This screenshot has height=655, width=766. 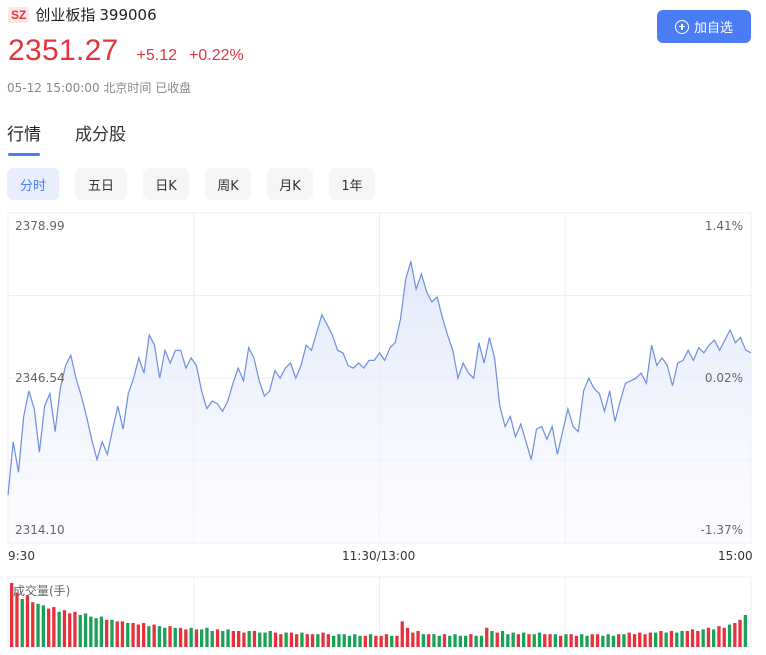 What do you see at coordinates (100, 132) in the screenshot?
I see `tab-constituents: 成分股` at bounding box center [100, 132].